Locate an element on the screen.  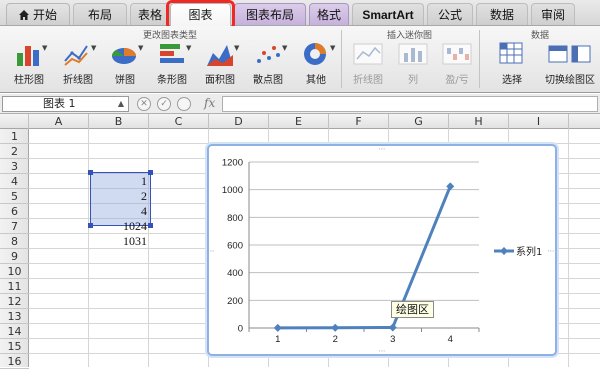
tooltip: 绘图区 is located at coordinates (412, 309).